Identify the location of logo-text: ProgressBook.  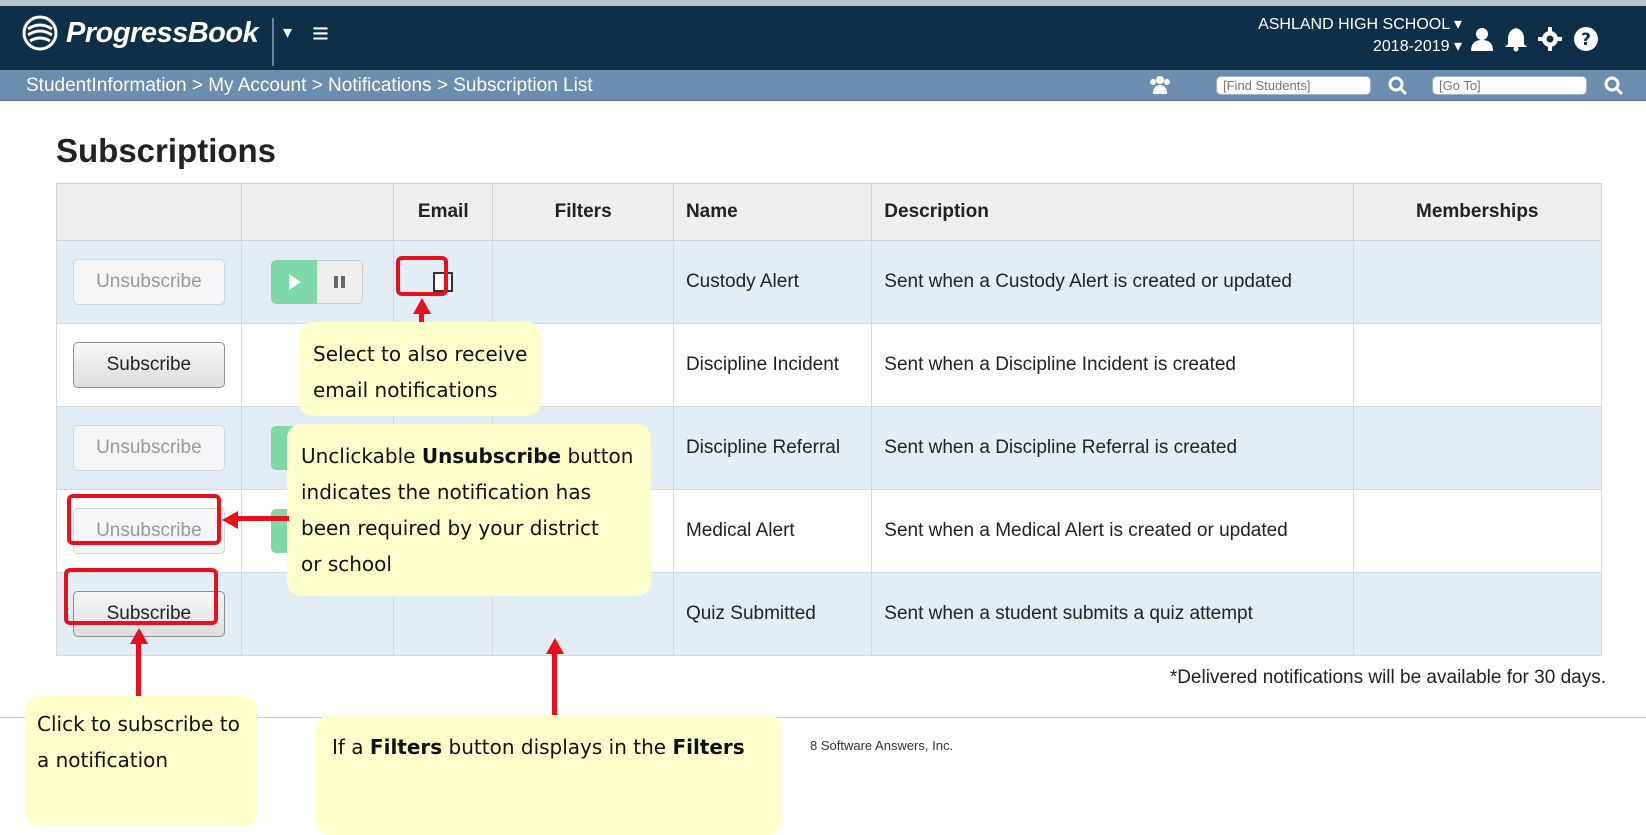
(162, 32).